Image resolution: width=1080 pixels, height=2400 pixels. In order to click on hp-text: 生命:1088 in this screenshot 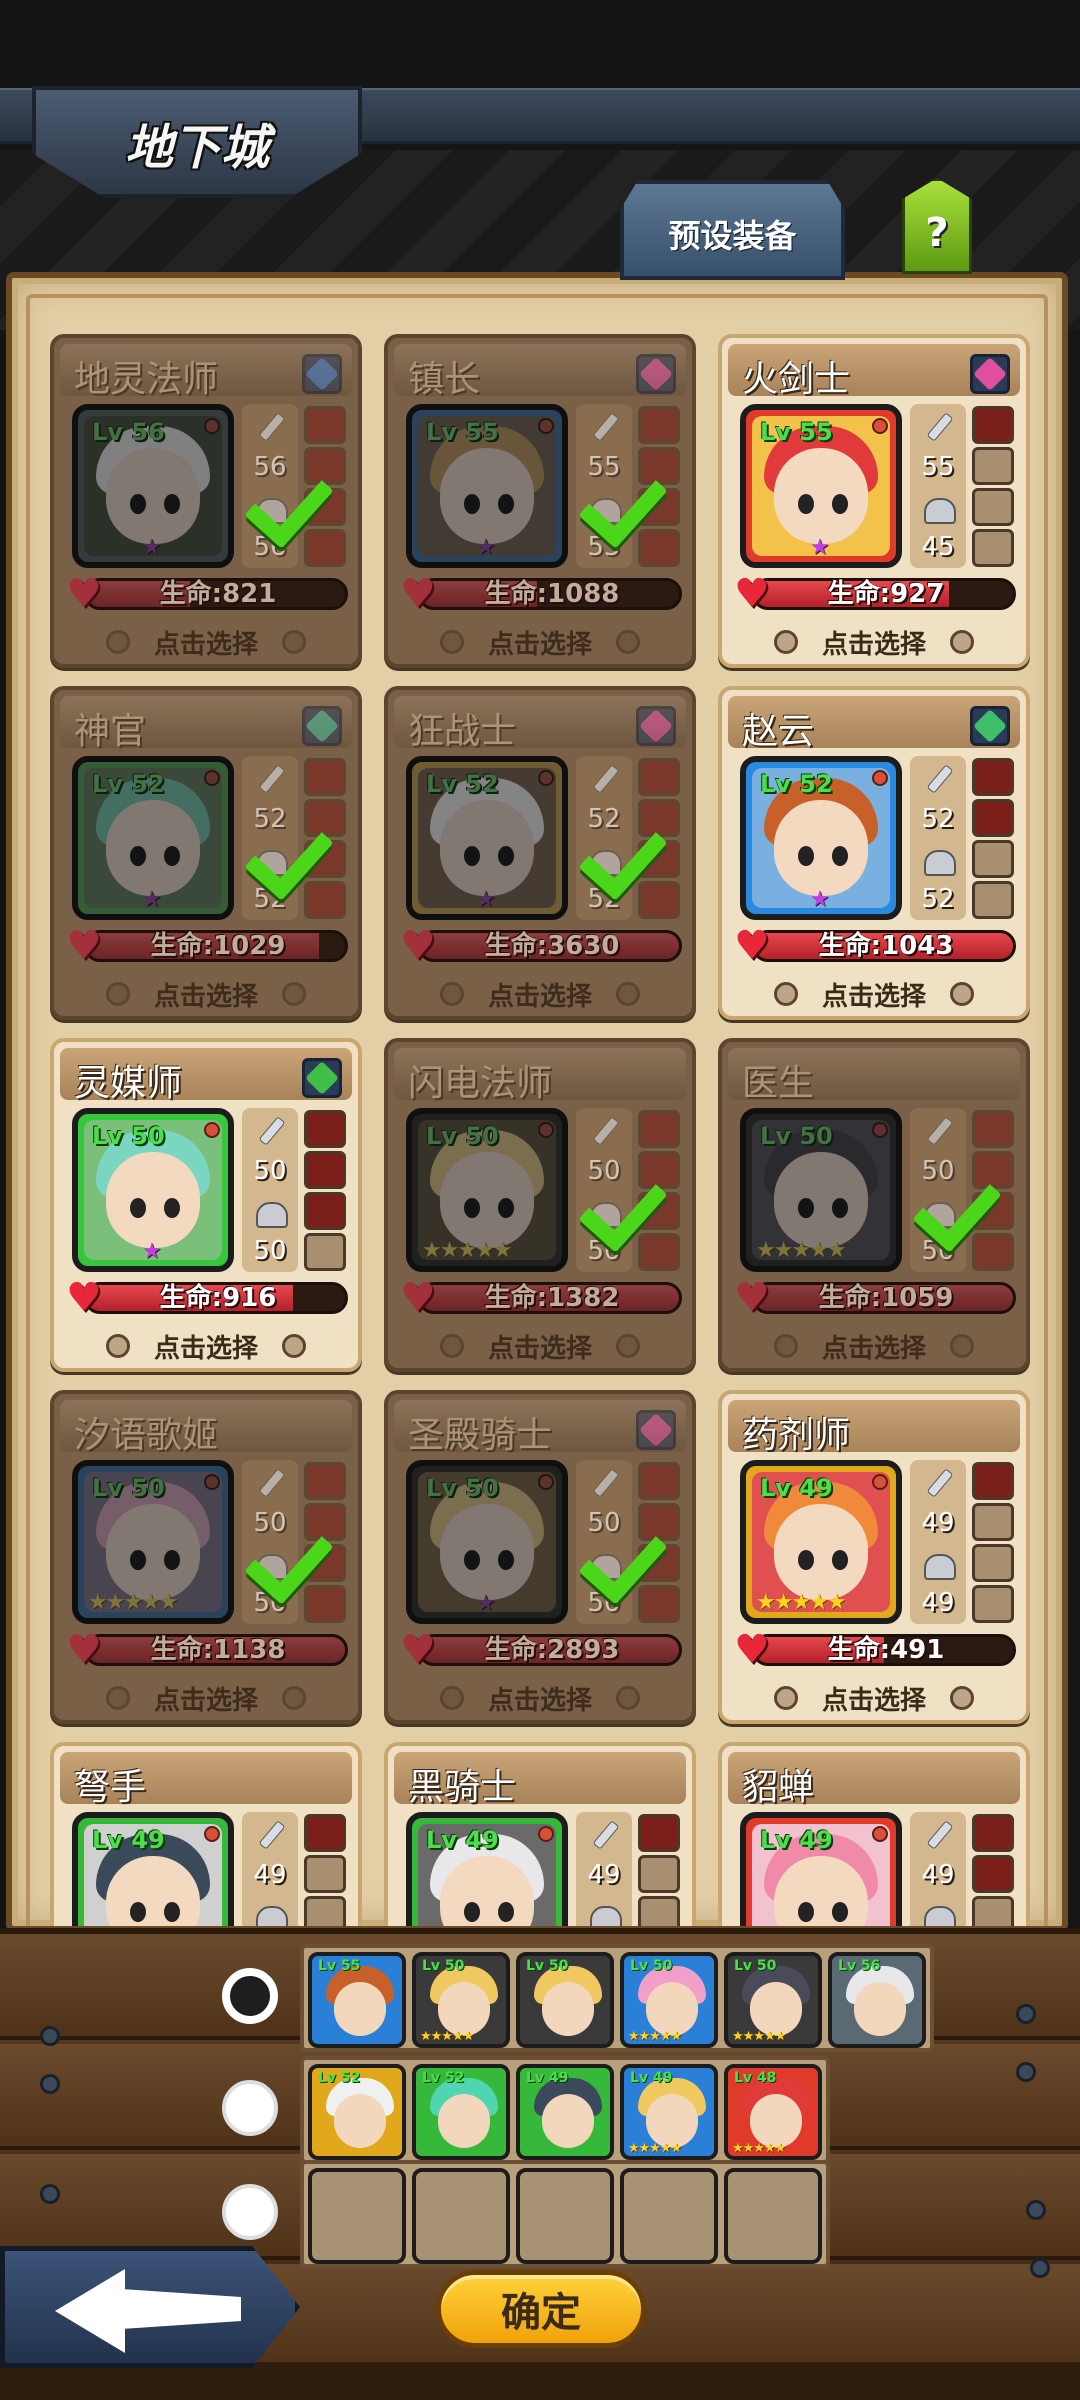, I will do `click(552, 594)`.